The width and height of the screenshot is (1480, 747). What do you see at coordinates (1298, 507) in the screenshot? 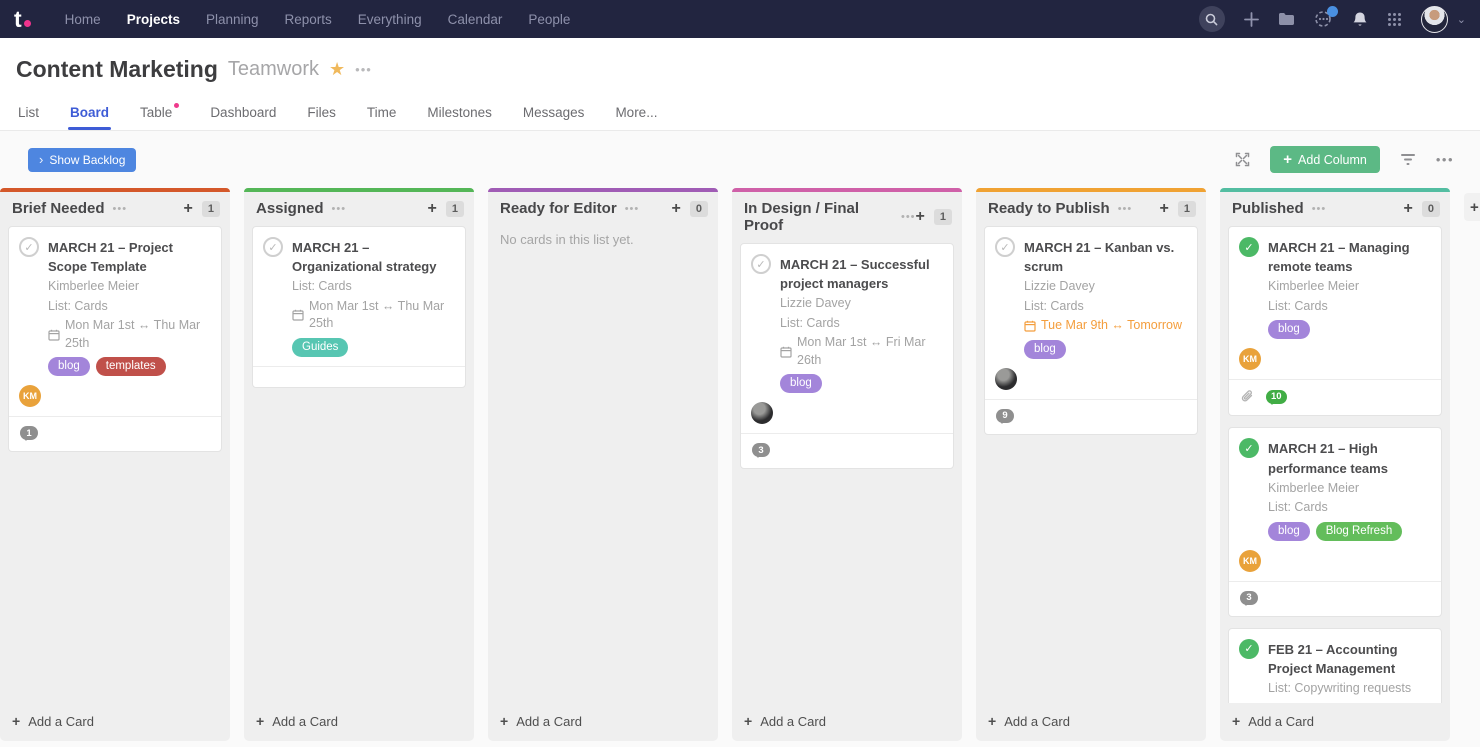
I see `card-list: List: Cards` at bounding box center [1298, 507].